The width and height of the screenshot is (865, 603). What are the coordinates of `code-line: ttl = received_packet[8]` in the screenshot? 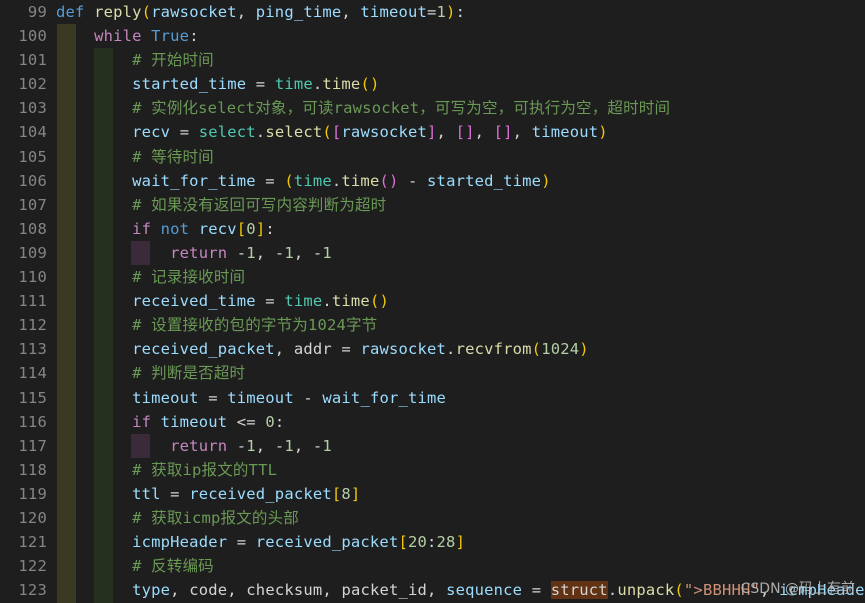 It's located at (460, 494).